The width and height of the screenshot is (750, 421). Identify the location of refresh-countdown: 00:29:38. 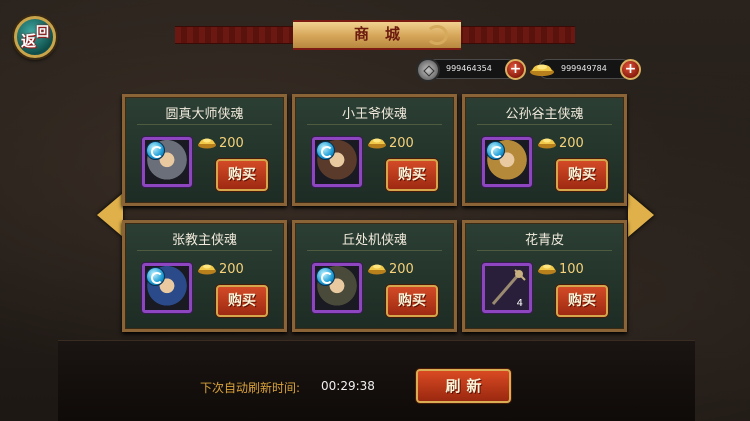
(348, 386).